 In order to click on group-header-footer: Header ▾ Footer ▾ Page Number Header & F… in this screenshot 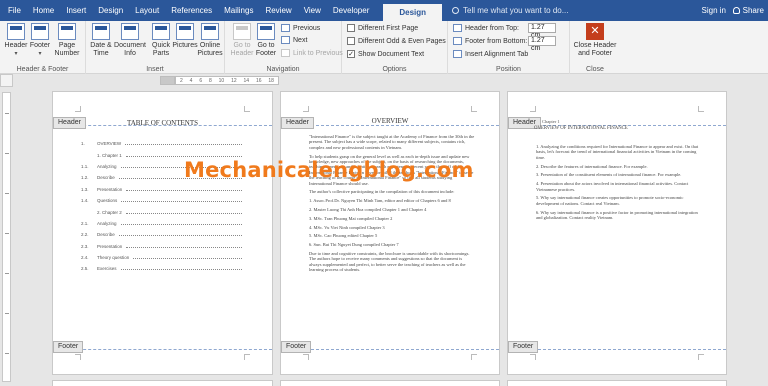, I will do `click(43, 47)`.